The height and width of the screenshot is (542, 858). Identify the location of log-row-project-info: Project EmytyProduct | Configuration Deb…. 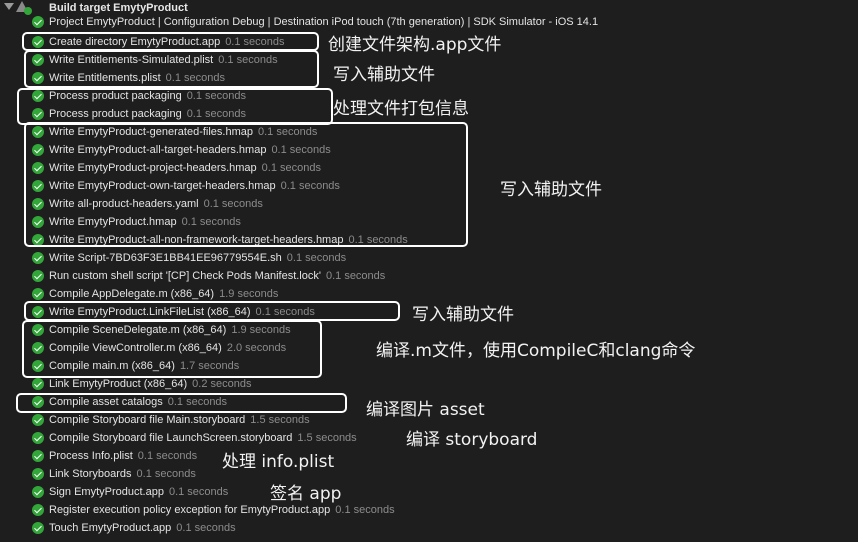
(429, 22).